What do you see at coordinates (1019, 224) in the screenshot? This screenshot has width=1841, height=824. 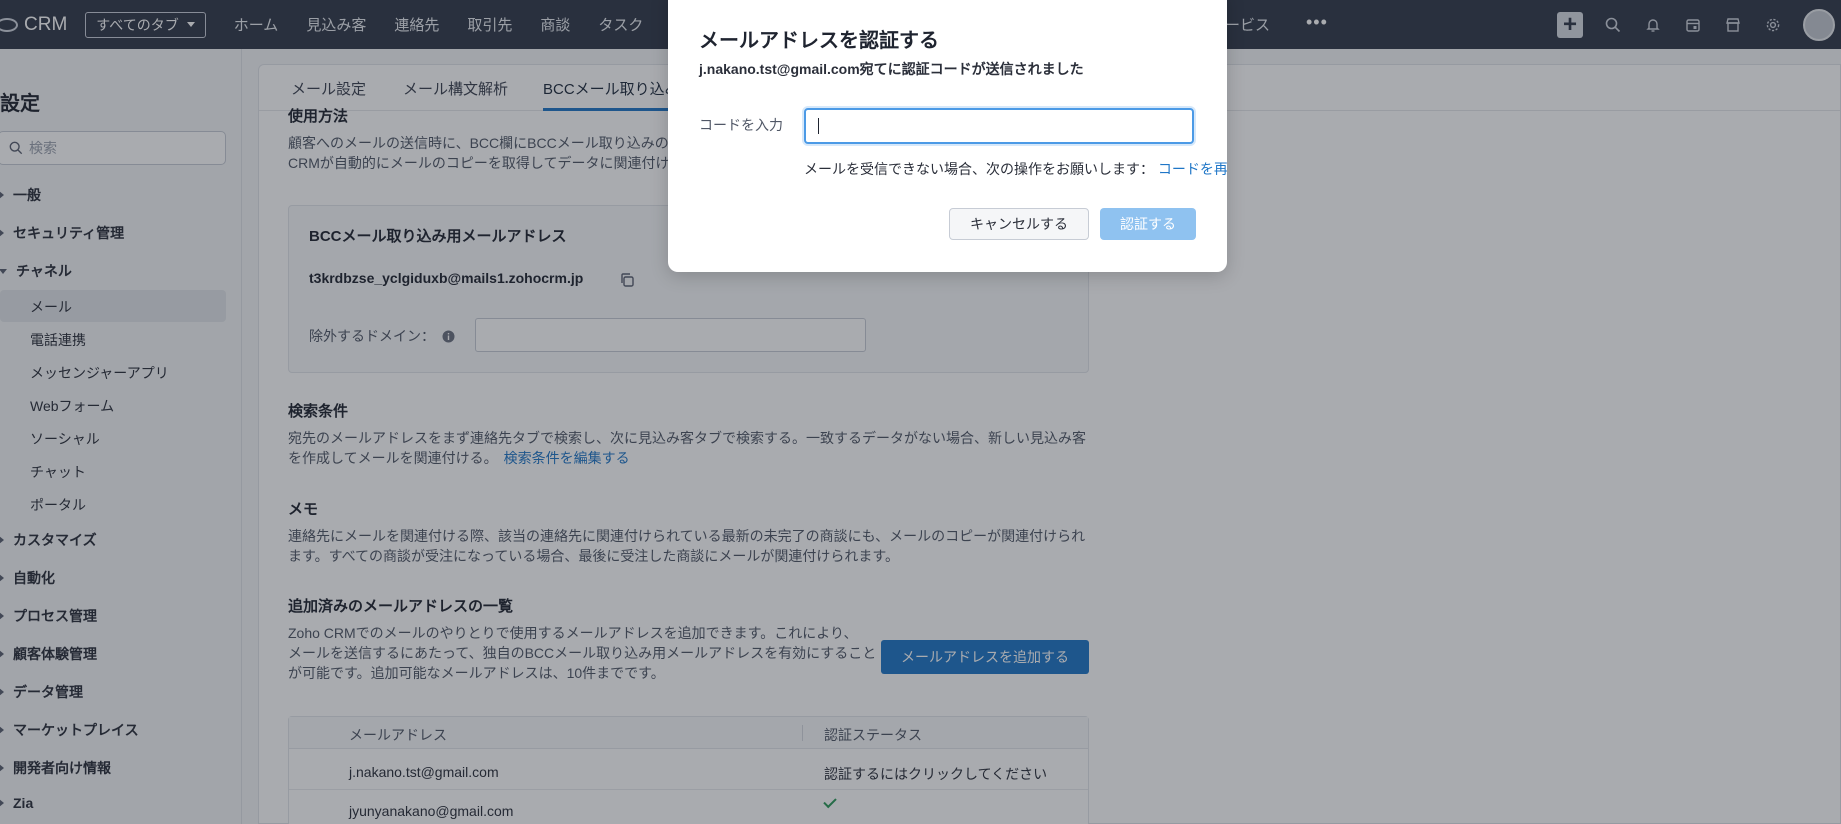 I see `cancel-button: キャンセルする` at bounding box center [1019, 224].